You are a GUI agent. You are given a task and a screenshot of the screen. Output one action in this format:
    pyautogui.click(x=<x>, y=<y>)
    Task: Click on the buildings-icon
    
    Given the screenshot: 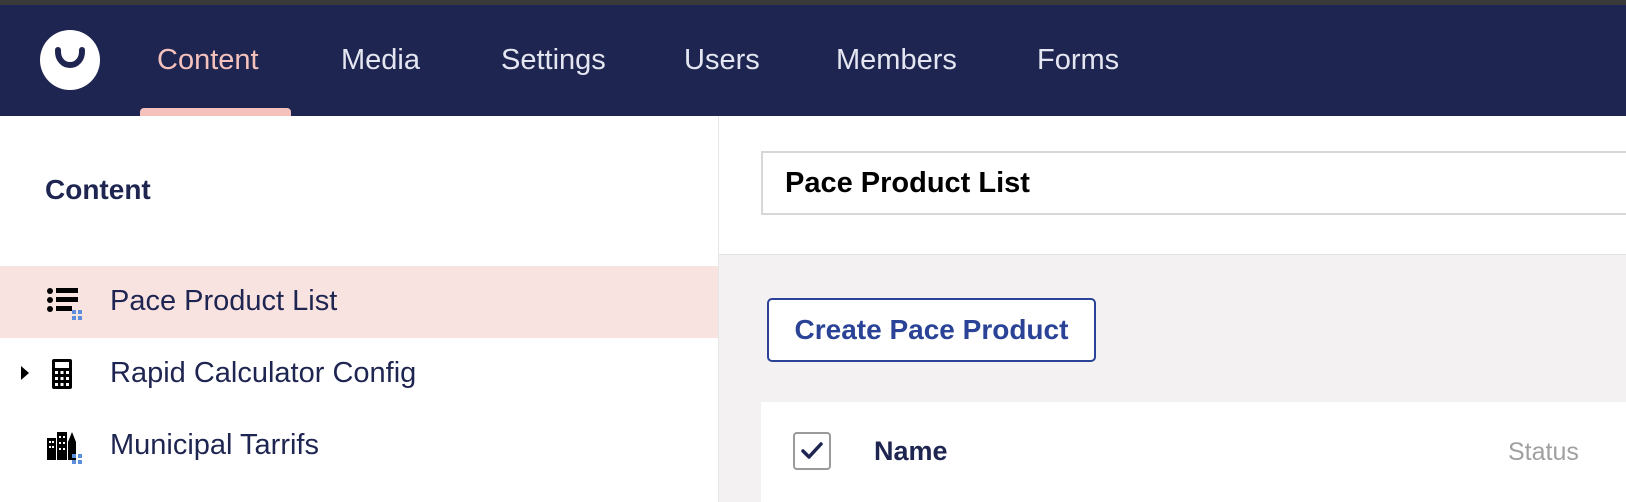 What is the action you would take?
    pyautogui.click(x=66, y=447)
    